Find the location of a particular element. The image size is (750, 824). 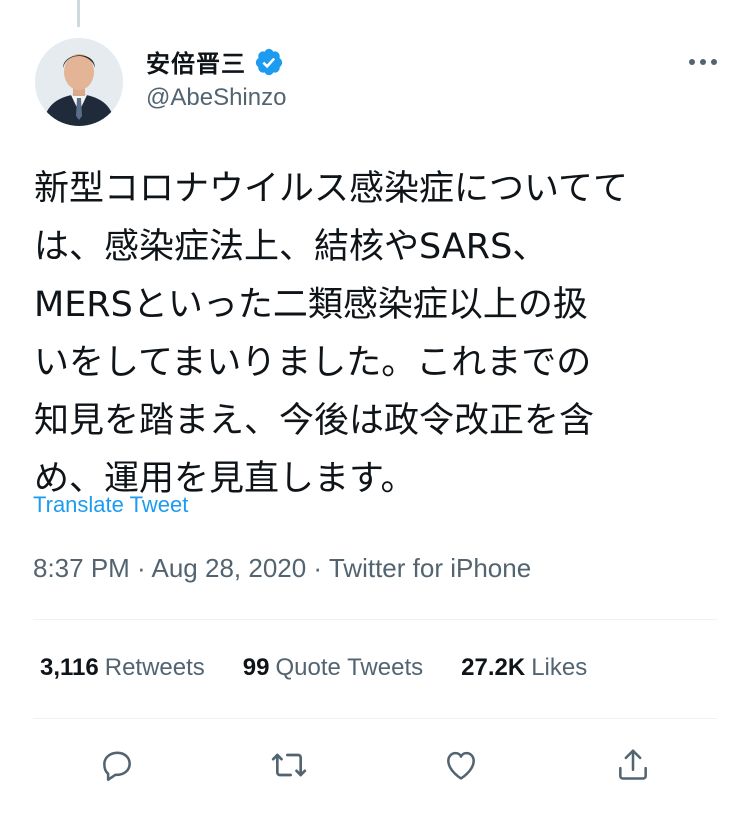

verified-badge-icon is located at coordinates (269, 62).